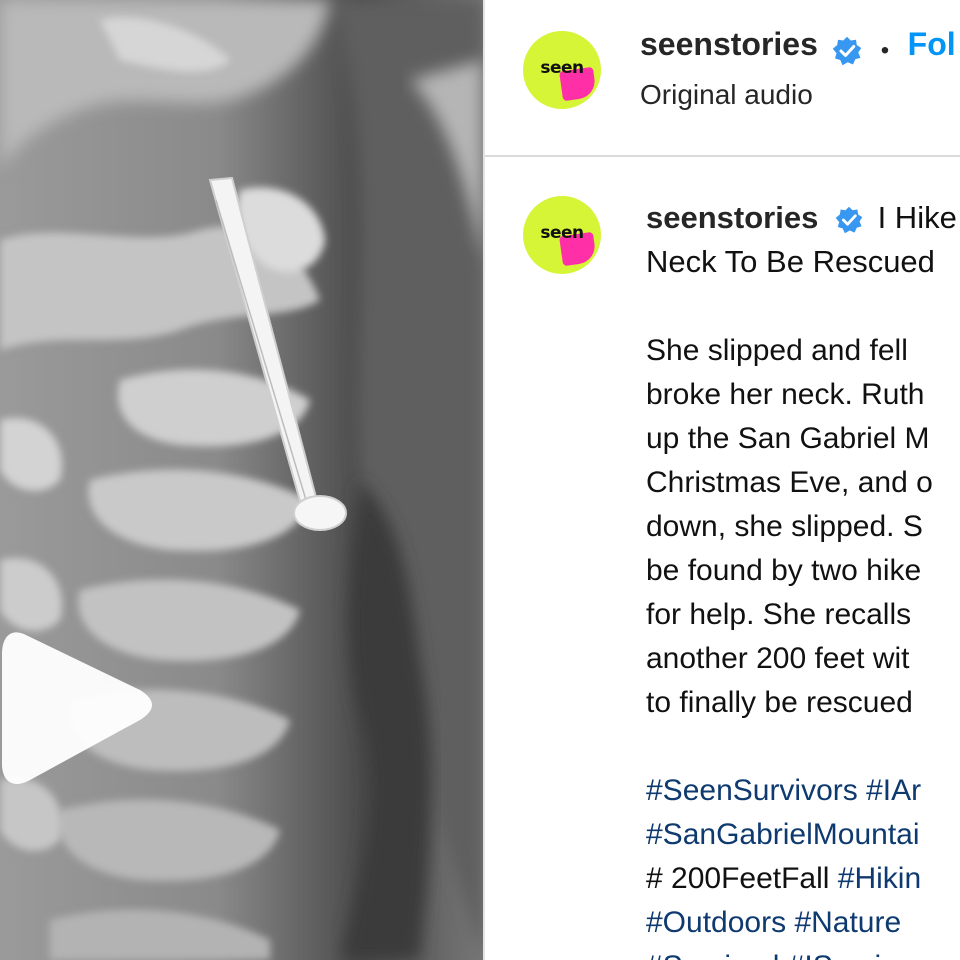 This screenshot has height=960, width=960. I want to click on post-header: seen seenstories • Fol Original audio, so click(722, 78).